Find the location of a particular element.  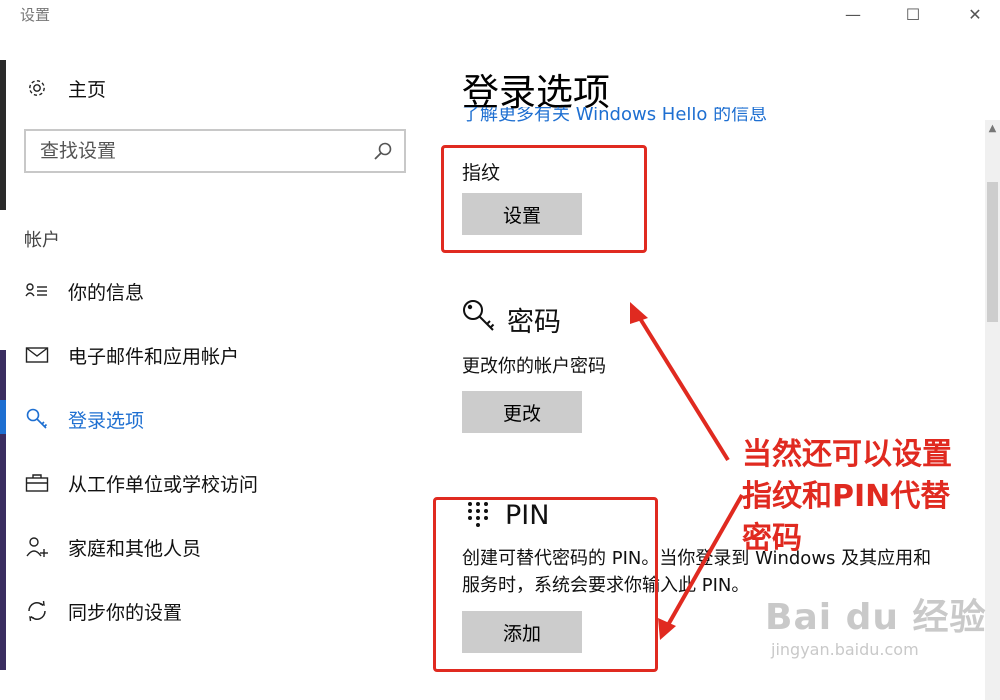

search-input is located at coordinates (193, 151).